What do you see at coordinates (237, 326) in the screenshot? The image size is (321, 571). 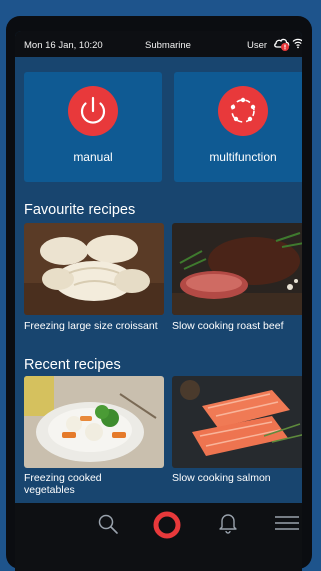 I see `roast-beef-recipe-label: Slow cooking roast beef` at bounding box center [237, 326].